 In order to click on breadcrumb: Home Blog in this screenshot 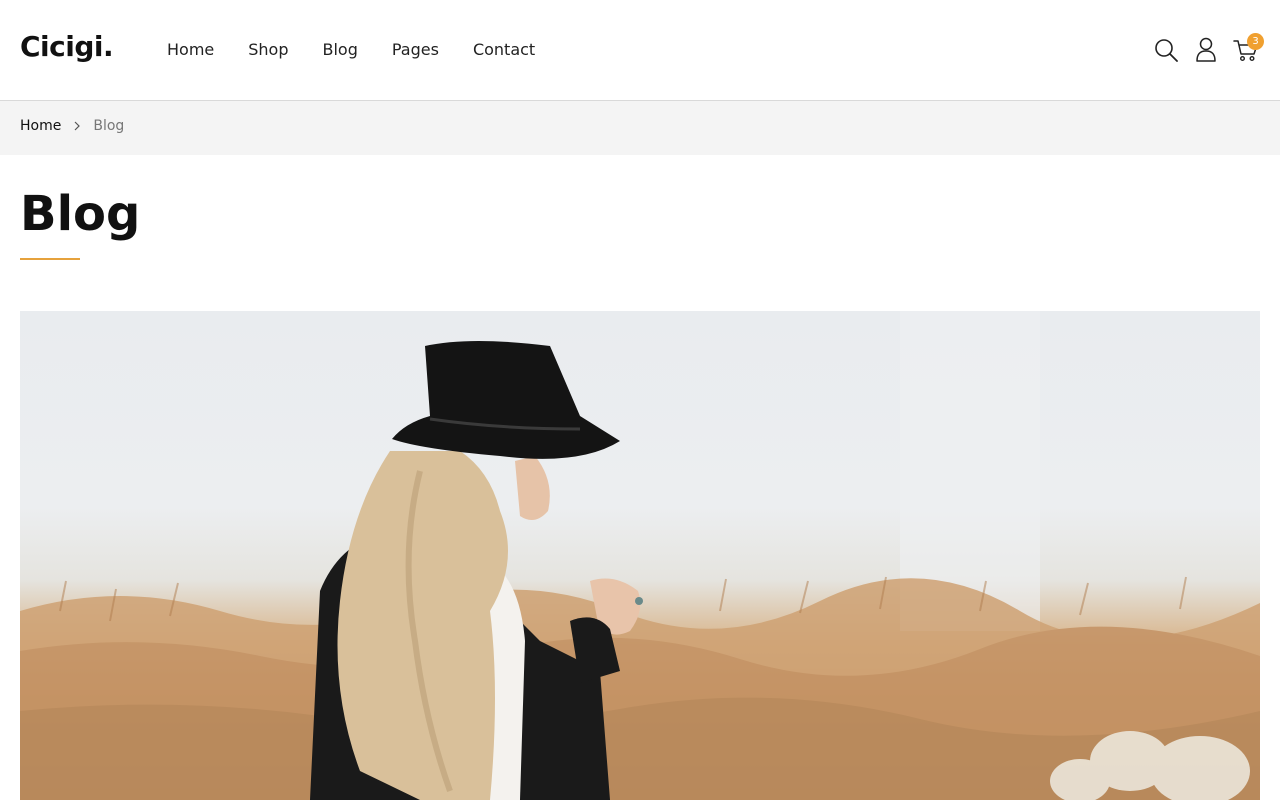, I will do `click(72, 126)`.